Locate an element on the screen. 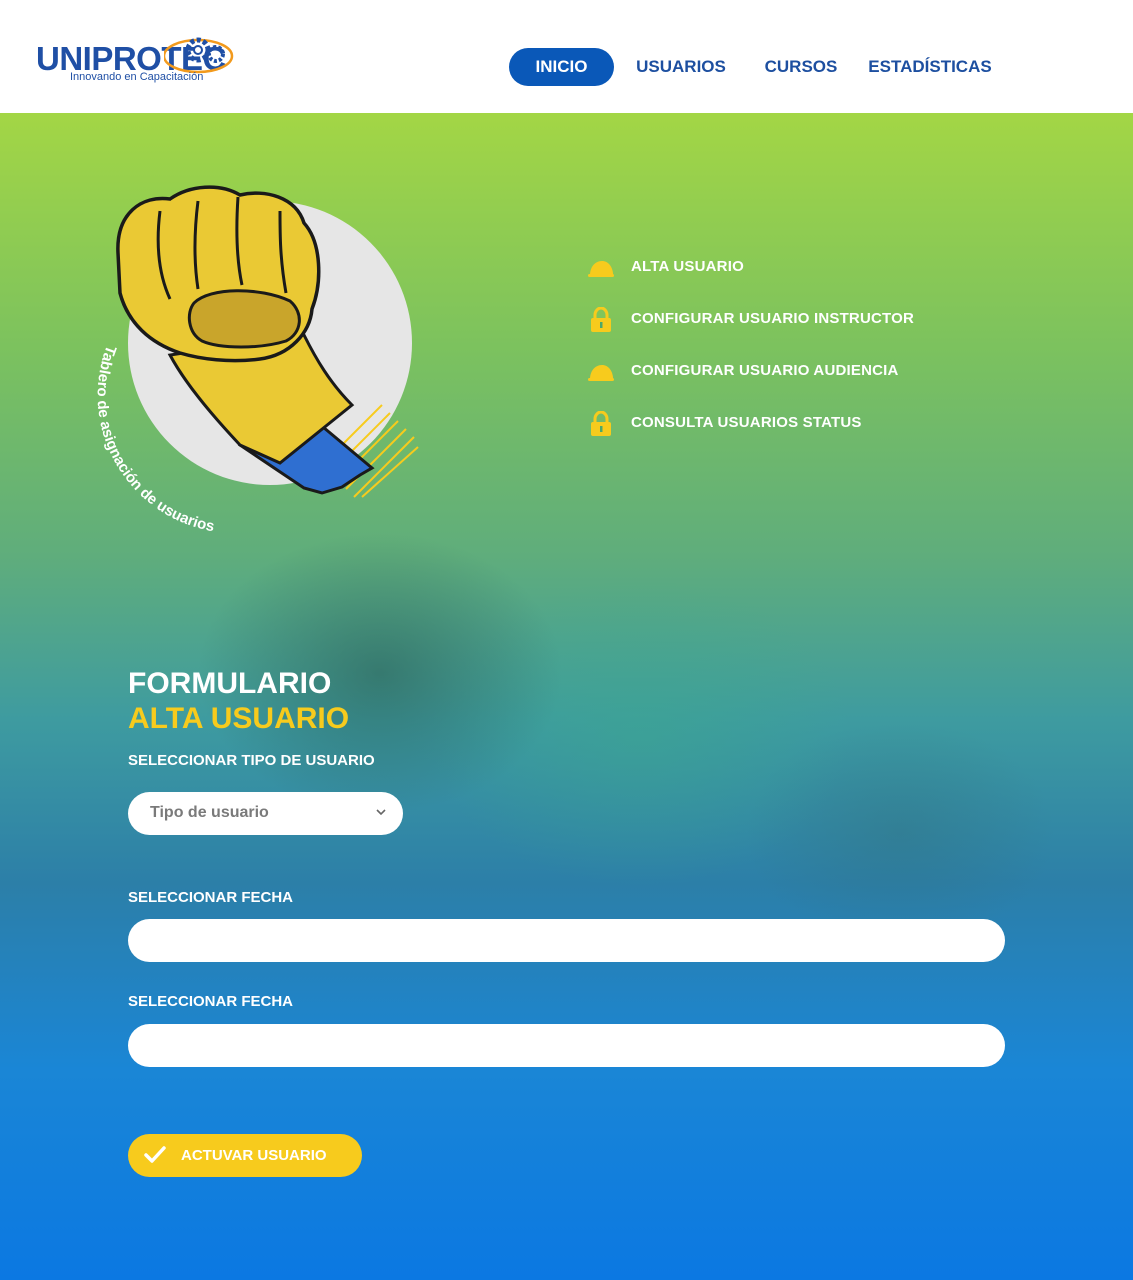  chevron-down-icon is located at coordinates (381, 812).